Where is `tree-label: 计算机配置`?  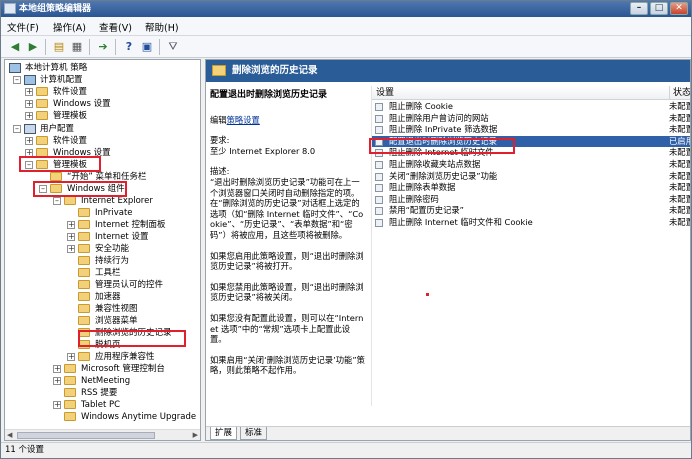
tree-label: 计算机配置 is located at coordinates (61, 80).